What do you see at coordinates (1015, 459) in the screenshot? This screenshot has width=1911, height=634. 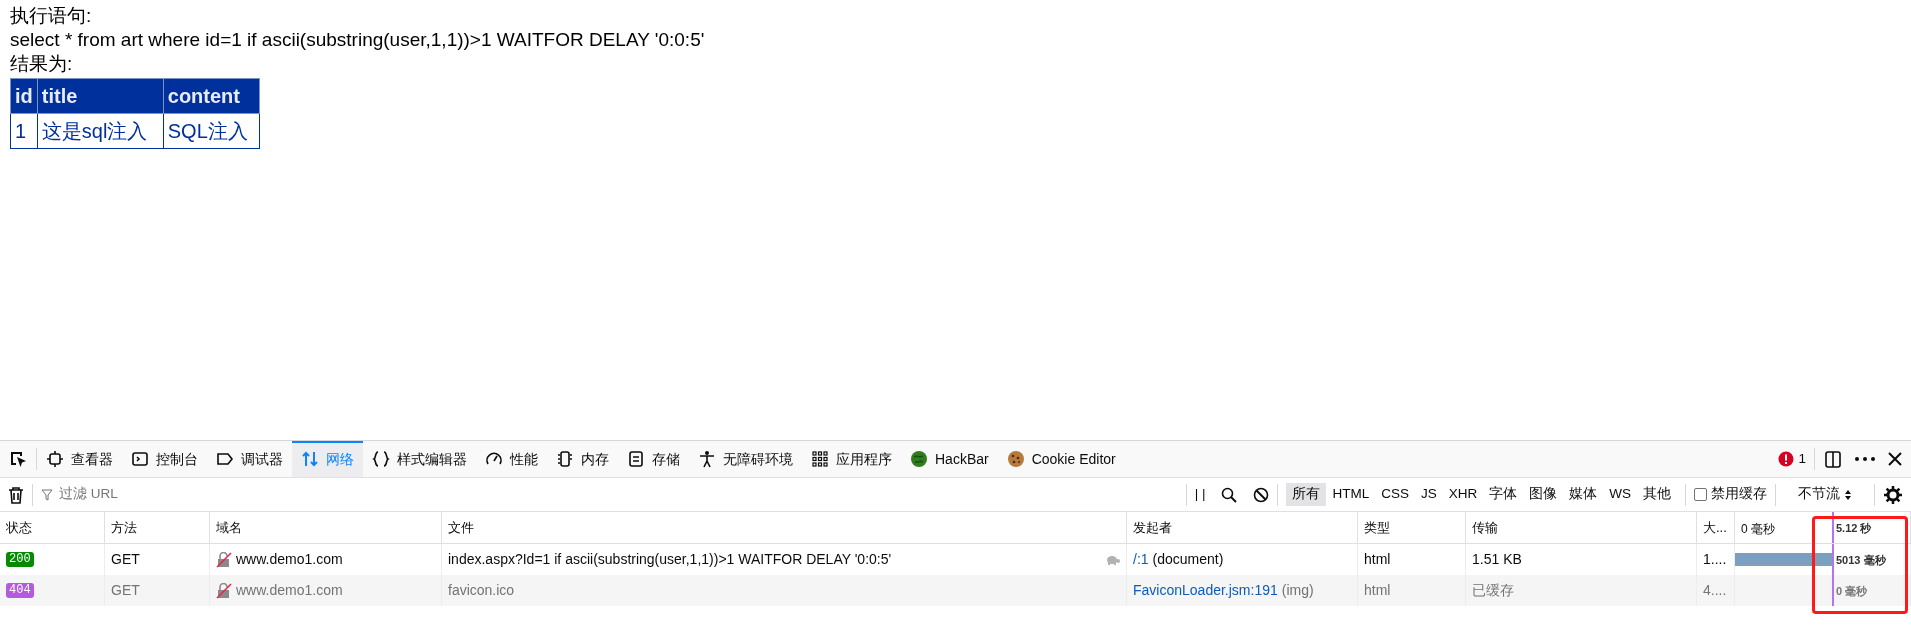 I see `cookie-icon` at bounding box center [1015, 459].